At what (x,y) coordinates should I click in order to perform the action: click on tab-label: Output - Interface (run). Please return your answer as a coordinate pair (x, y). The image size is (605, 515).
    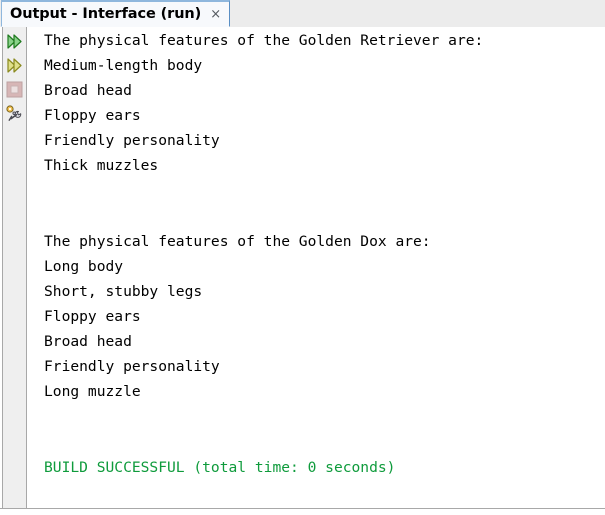
    Looking at the image, I should click on (106, 14).